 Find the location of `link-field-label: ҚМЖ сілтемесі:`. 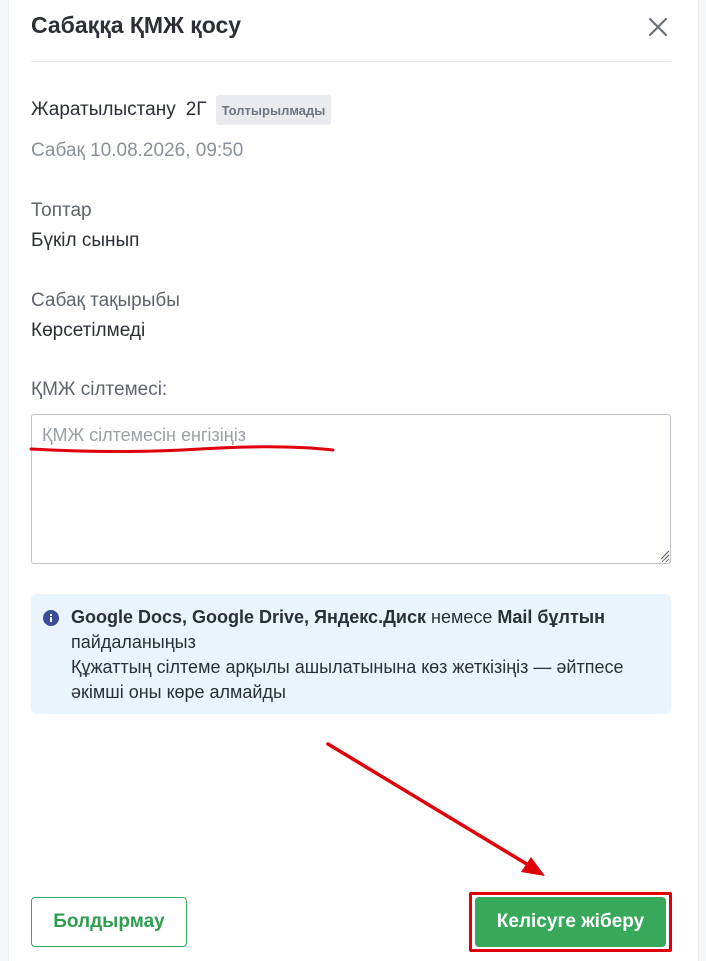

link-field-label: ҚМЖ сілтемесі: is located at coordinates (99, 389).